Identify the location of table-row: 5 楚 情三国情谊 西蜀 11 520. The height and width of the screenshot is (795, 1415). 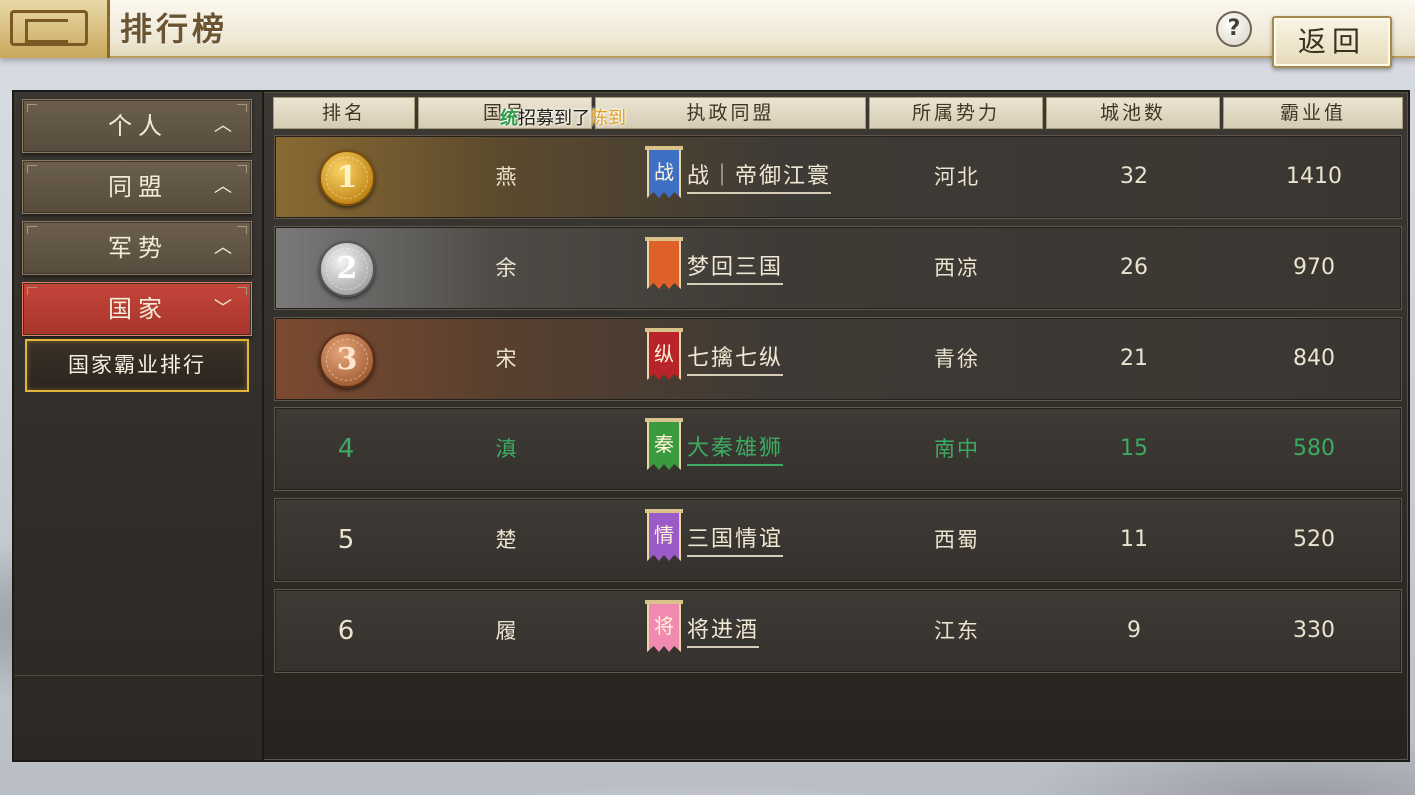
(838, 540).